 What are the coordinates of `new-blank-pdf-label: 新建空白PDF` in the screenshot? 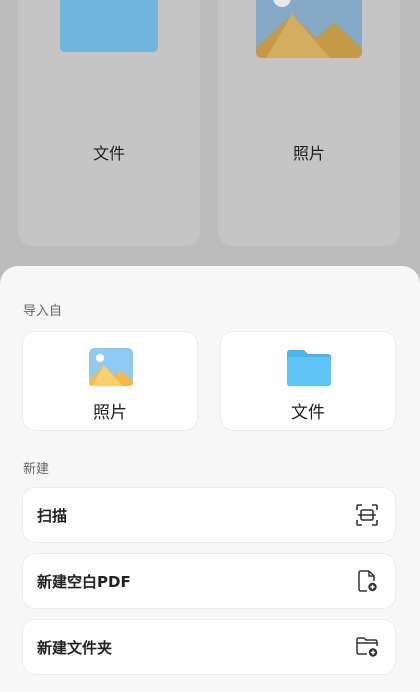 It's located at (84, 582).